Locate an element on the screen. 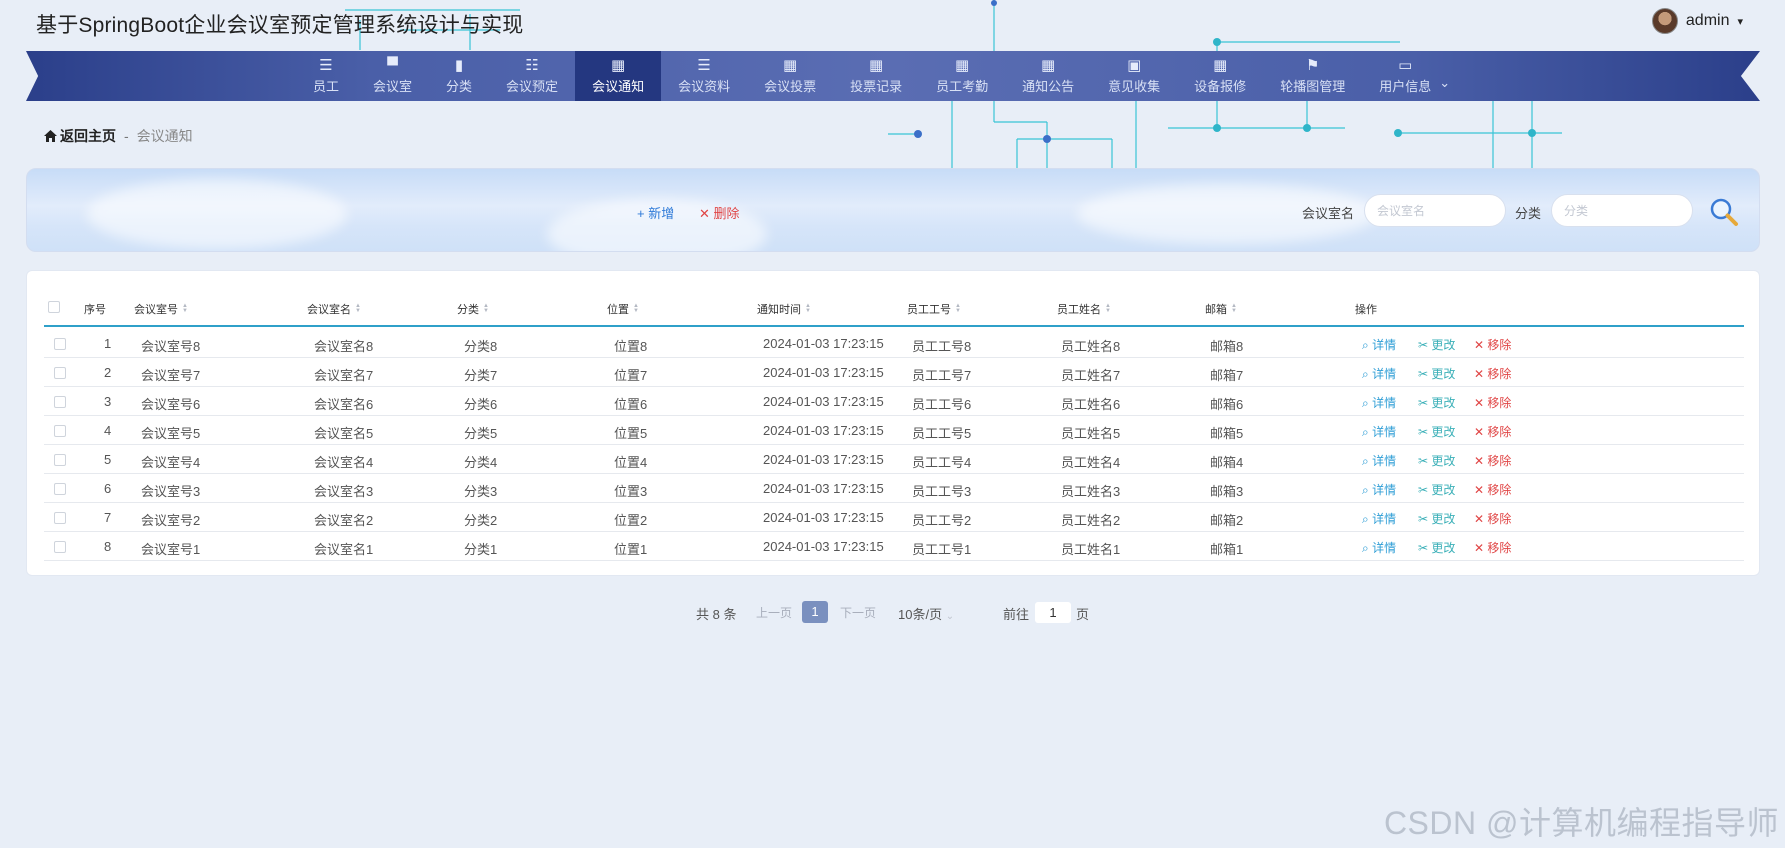 The height and width of the screenshot is (848, 1785). prev-page-button: 上一页 is located at coordinates (774, 612).